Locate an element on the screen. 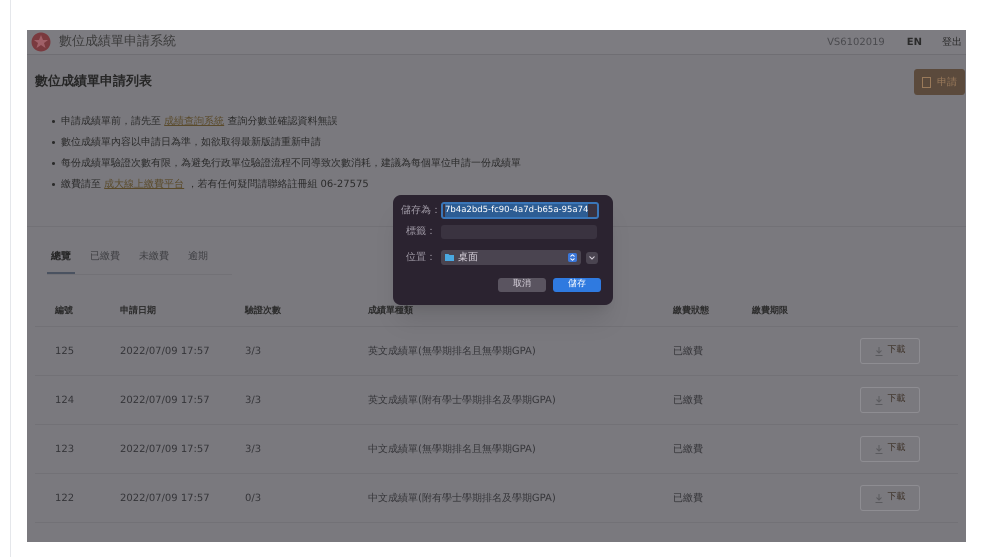 This screenshot has height=557, width=982. apply-button: 申請 is located at coordinates (939, 82).